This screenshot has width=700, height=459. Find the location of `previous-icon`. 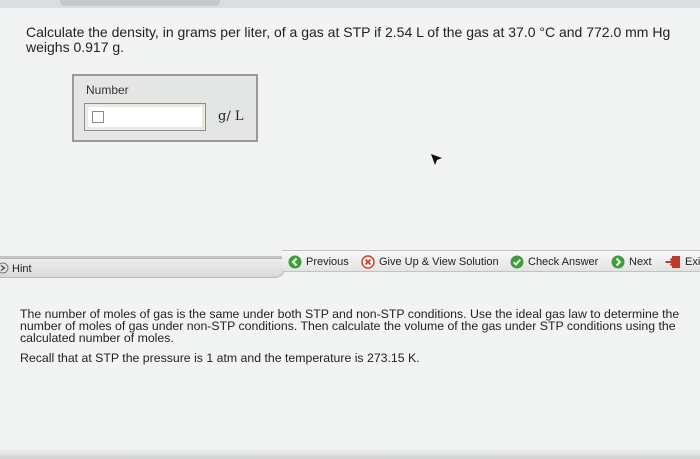

previous-icon is located at coordinates (295, 262).